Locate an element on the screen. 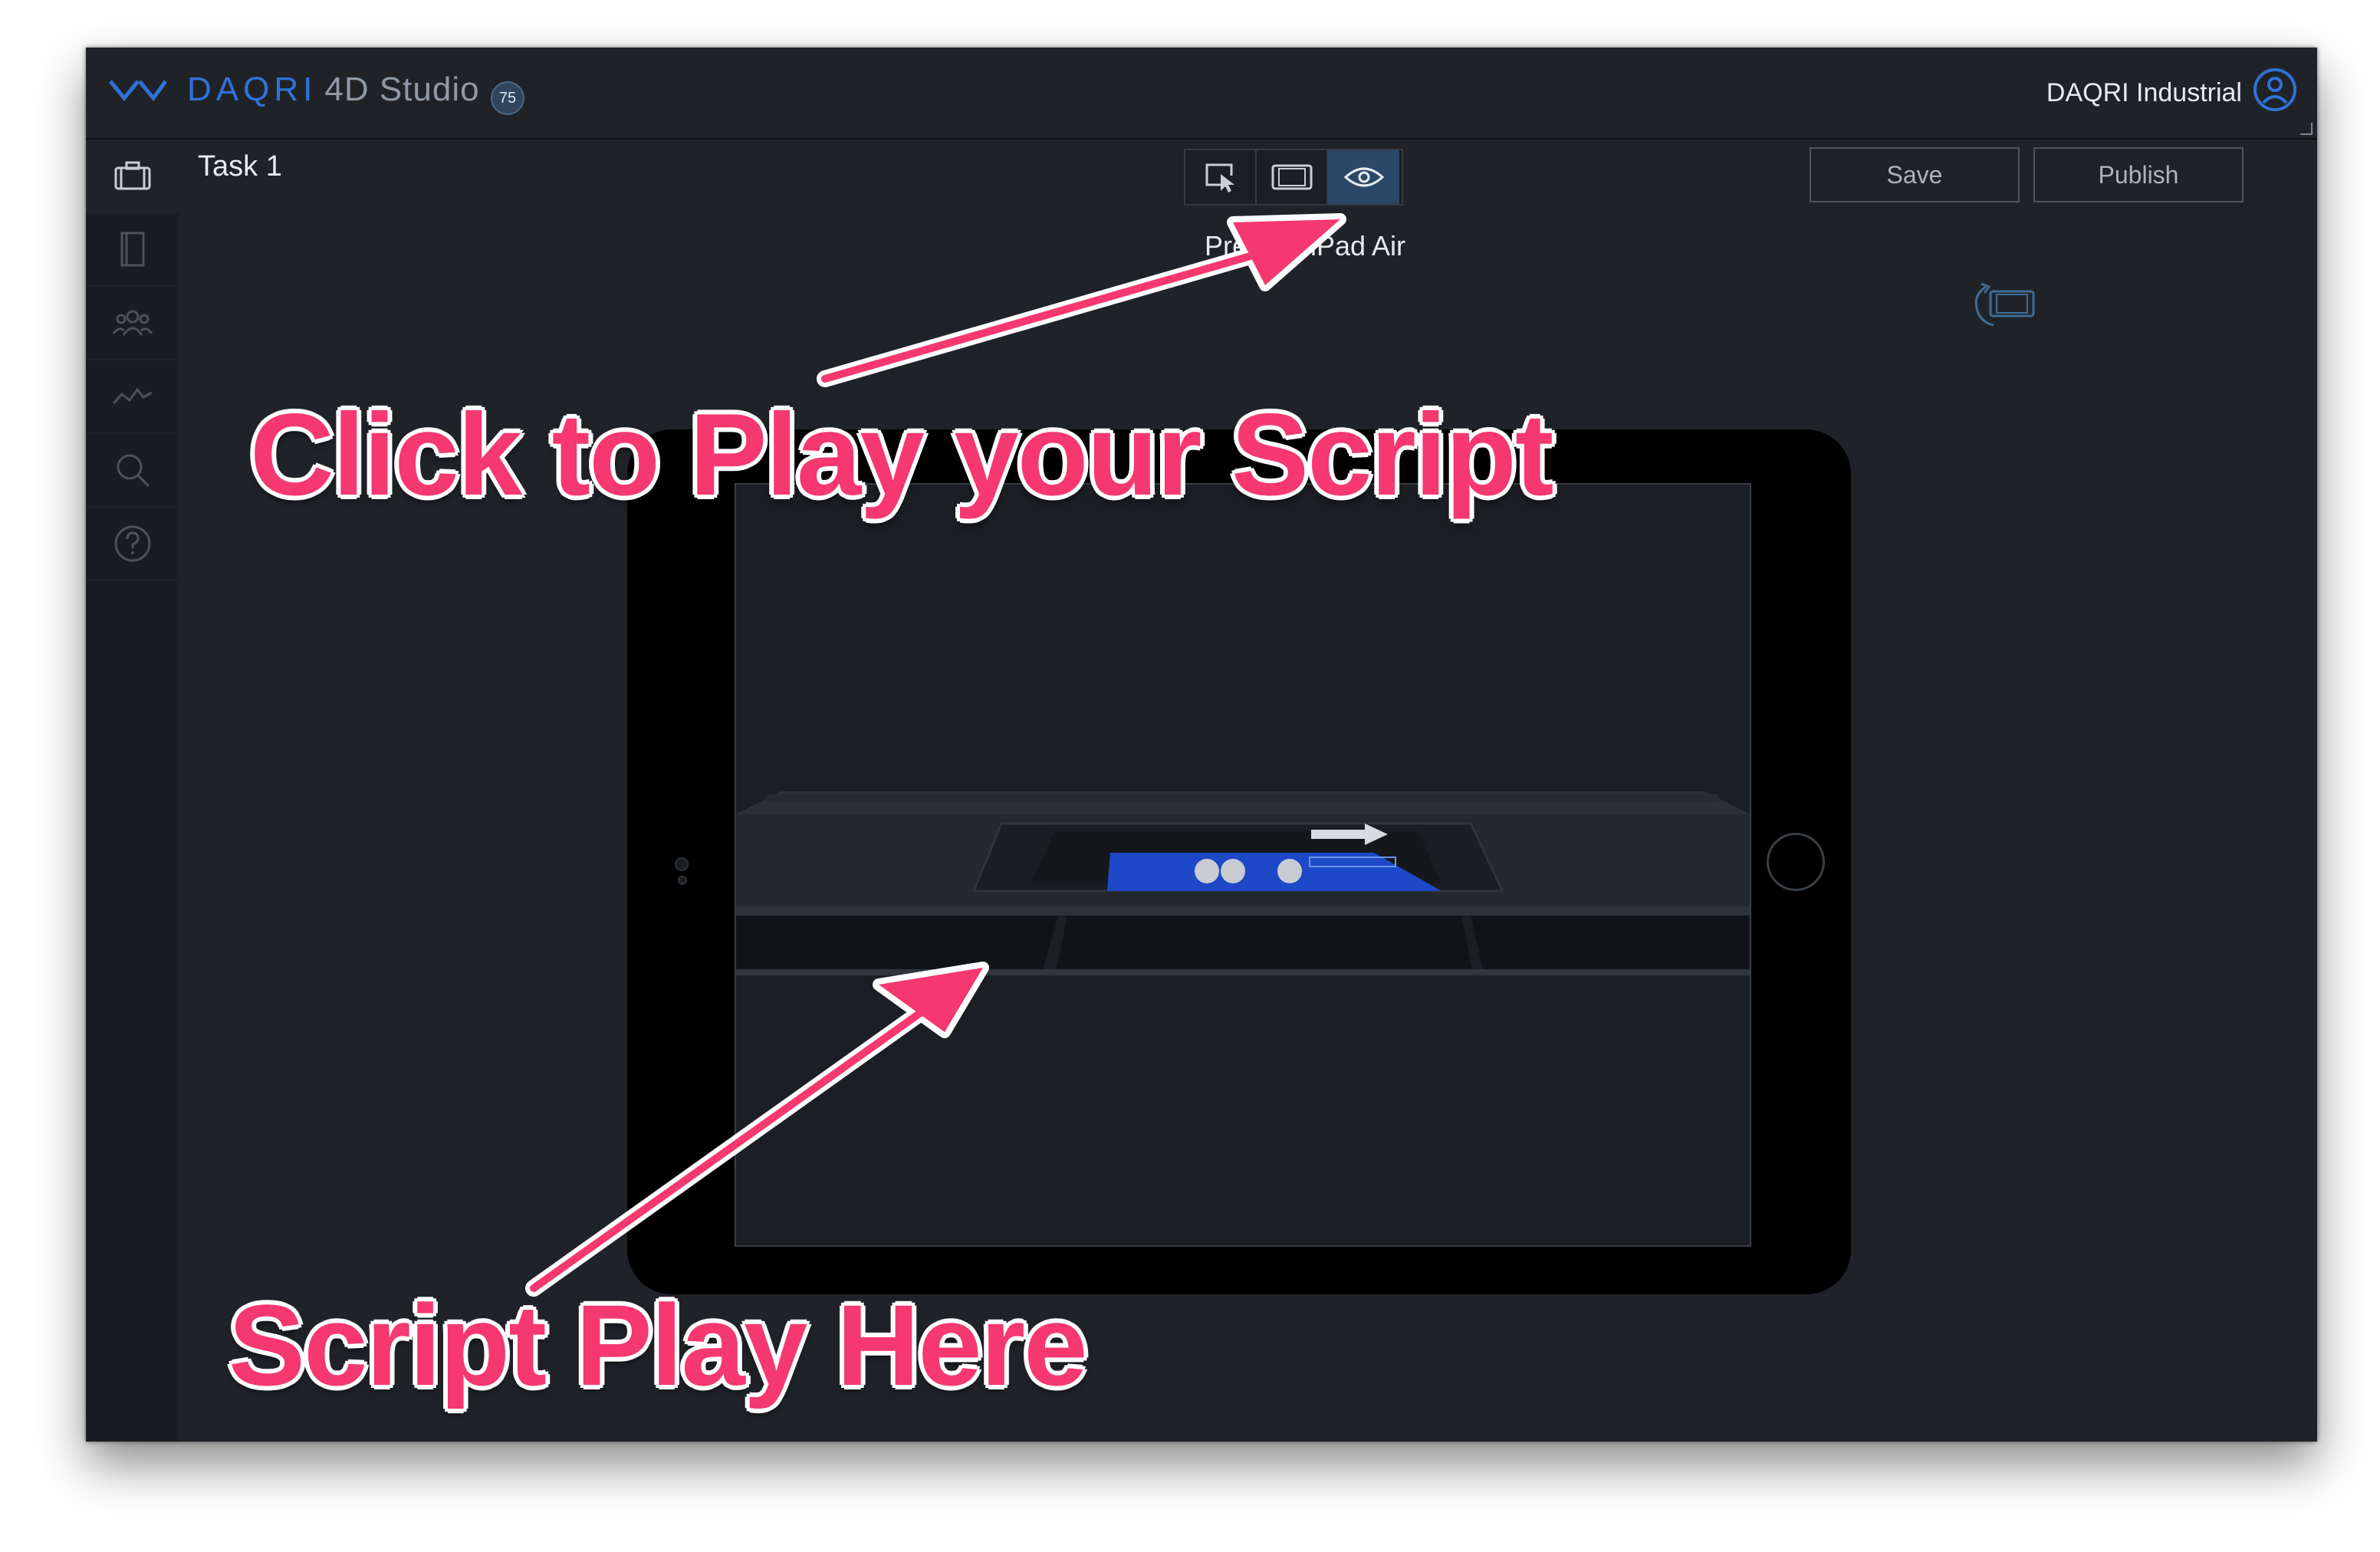 The width and height of the screenshot is (2380, 1552). book-icon is located at coordinates (132, 249).